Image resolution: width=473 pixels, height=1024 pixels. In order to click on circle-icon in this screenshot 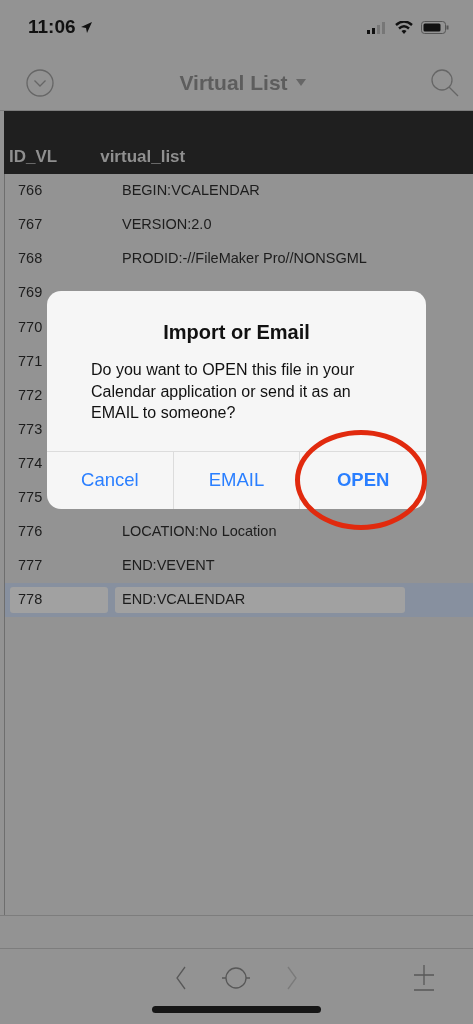, I will do `click(236, 978)`.